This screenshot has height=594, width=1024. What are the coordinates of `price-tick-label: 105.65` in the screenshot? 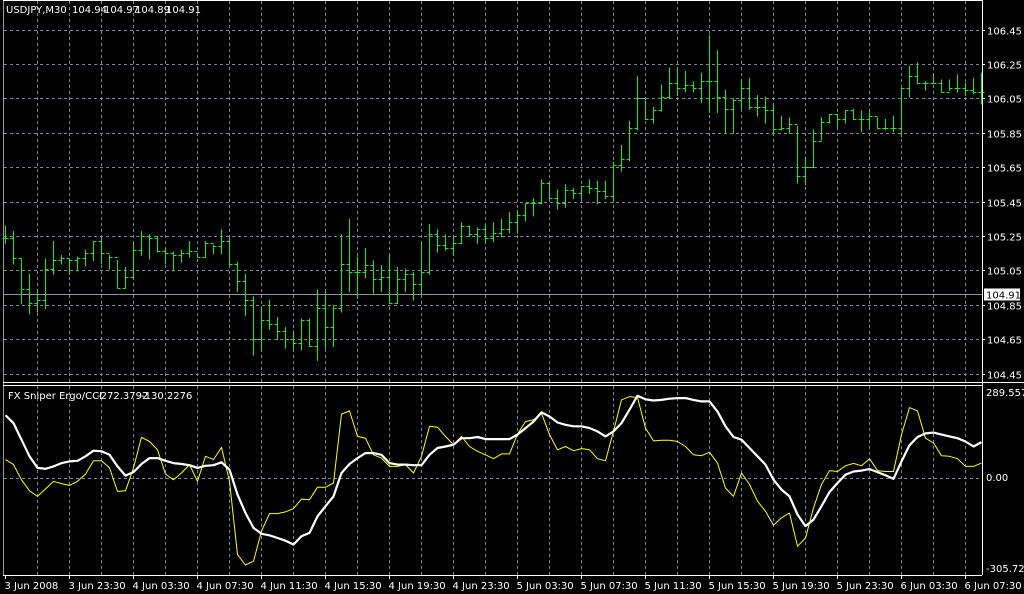 It's located at (1004, 169).